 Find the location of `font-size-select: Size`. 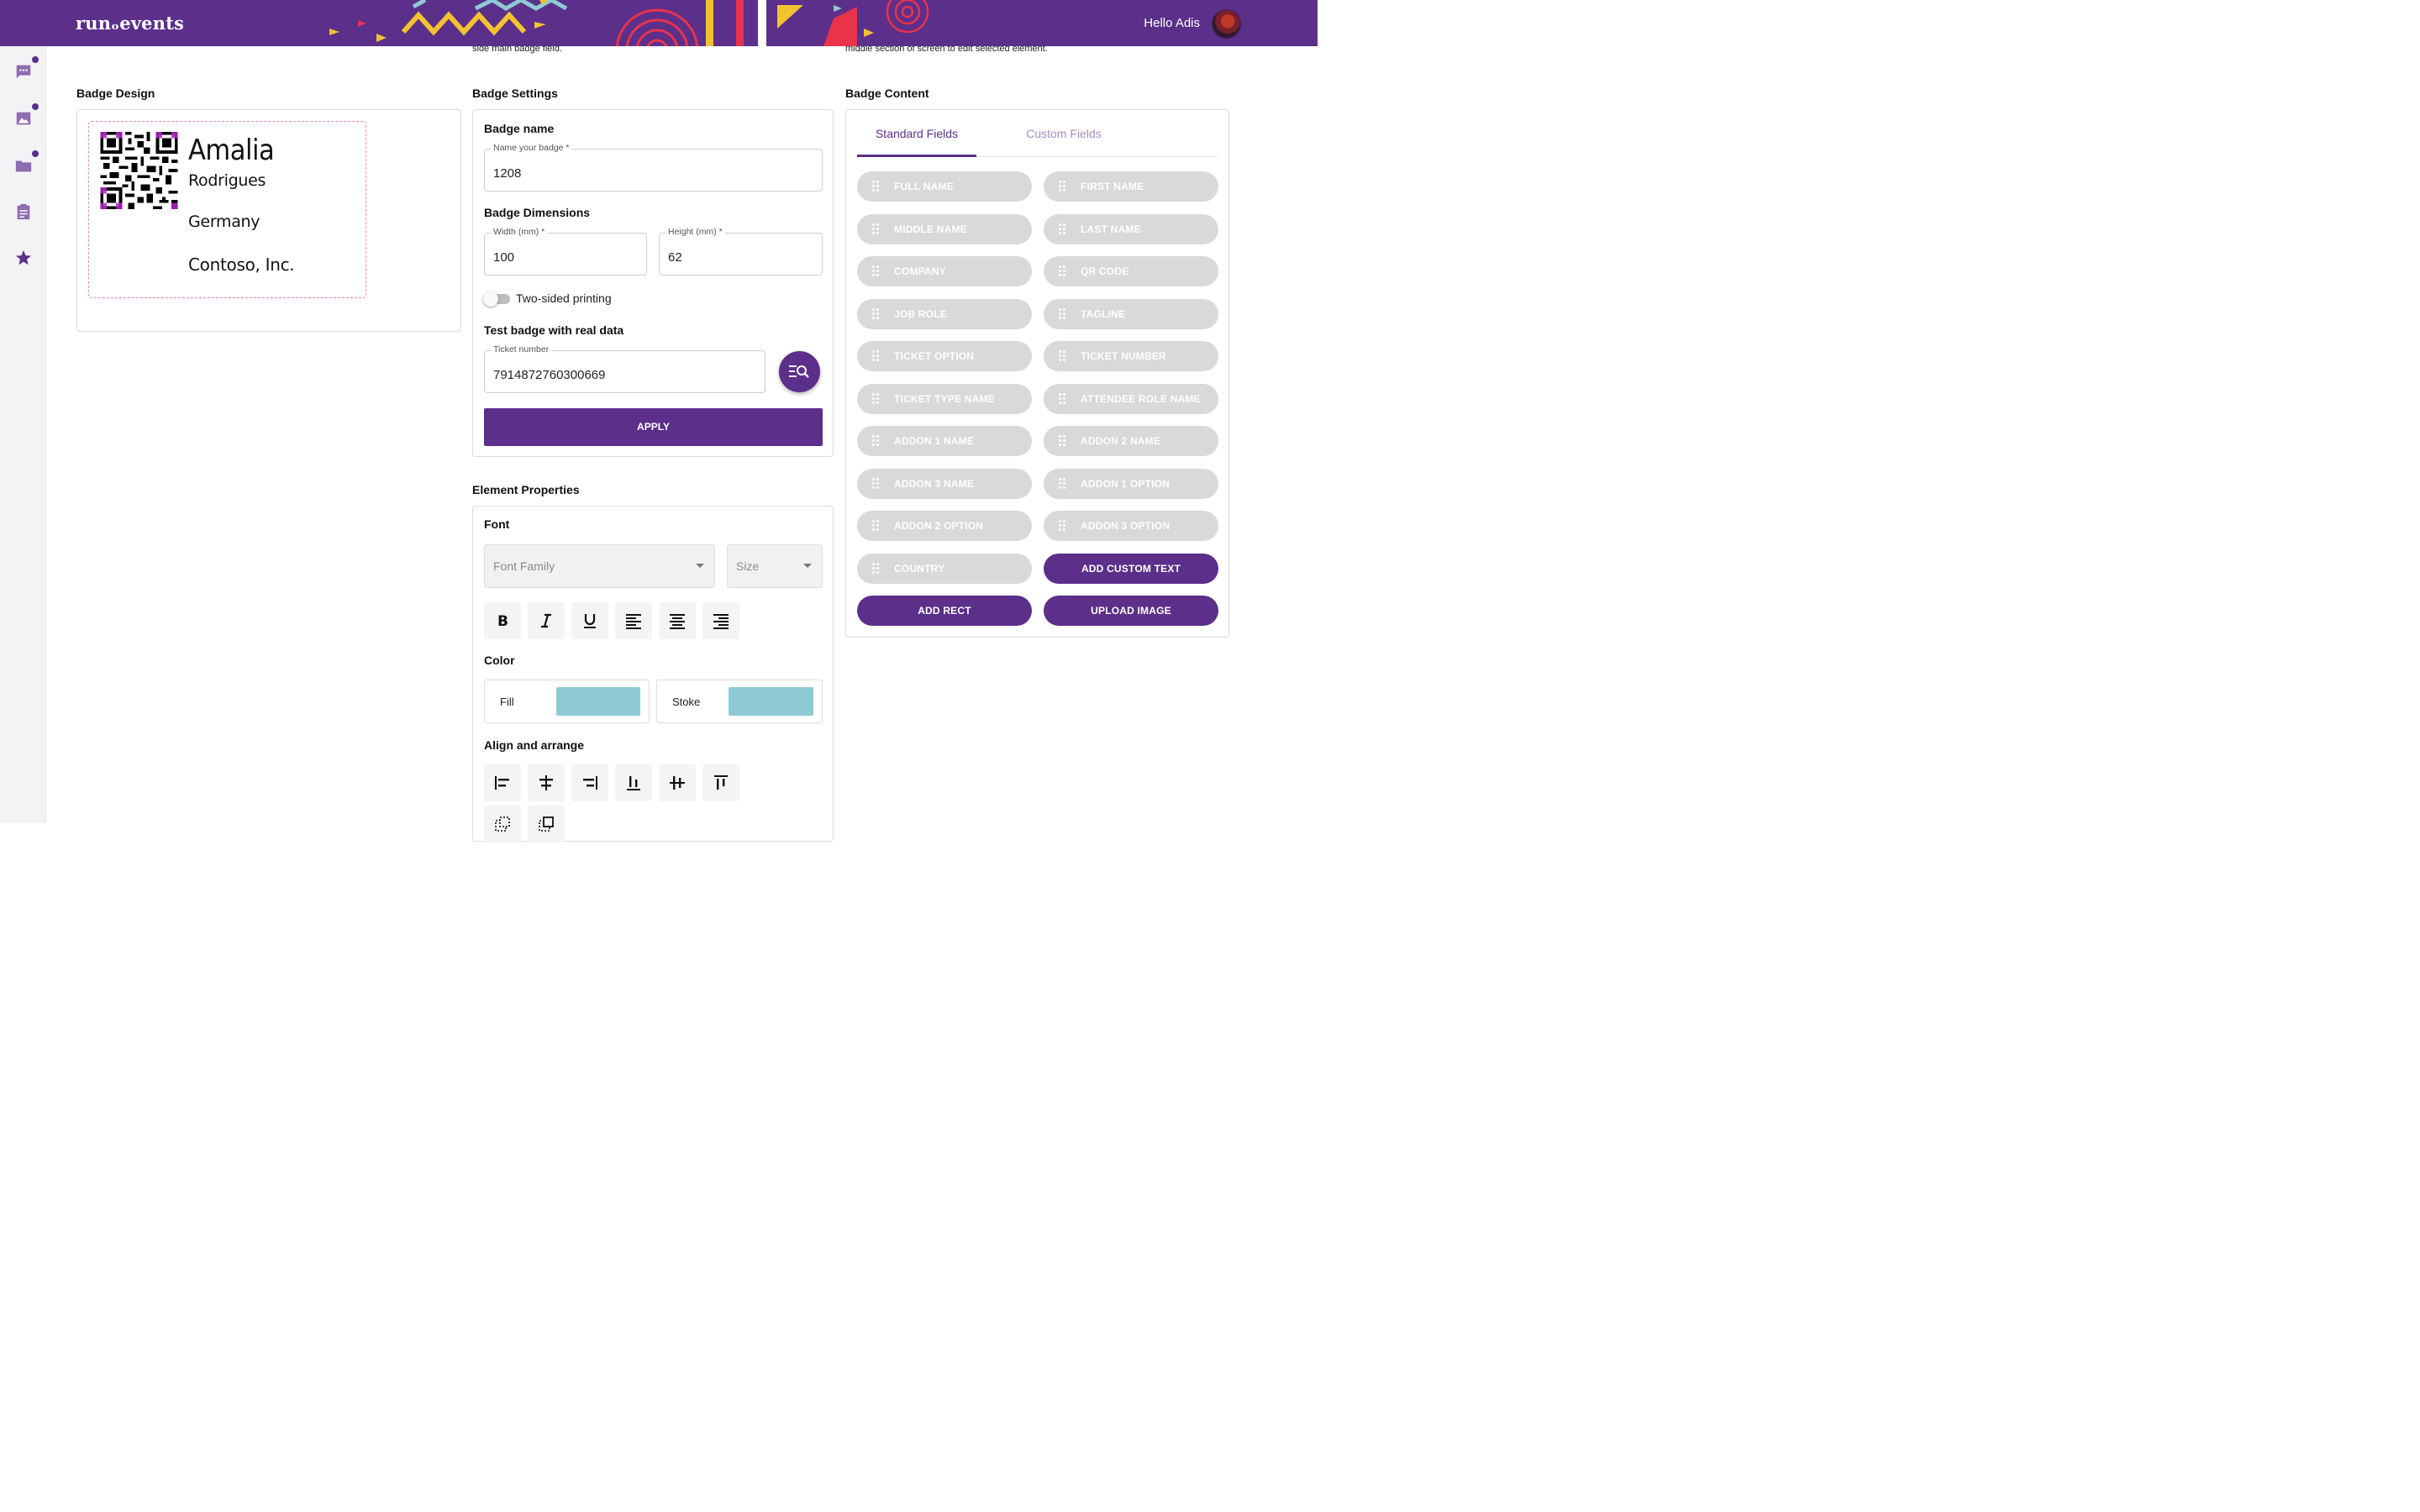

font-size-select: Size is located at coordinates (775, 566).